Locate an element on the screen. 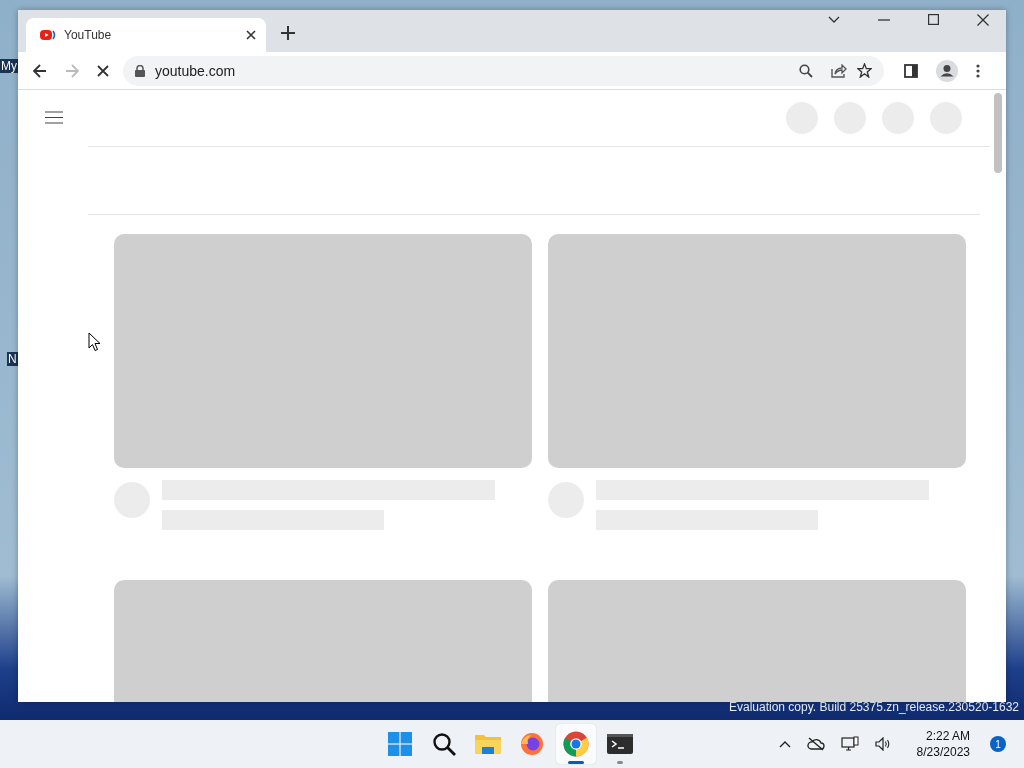 This screenshot has height=768, width=1024. chrome-logo-icon is located at coordinates (576, 744).